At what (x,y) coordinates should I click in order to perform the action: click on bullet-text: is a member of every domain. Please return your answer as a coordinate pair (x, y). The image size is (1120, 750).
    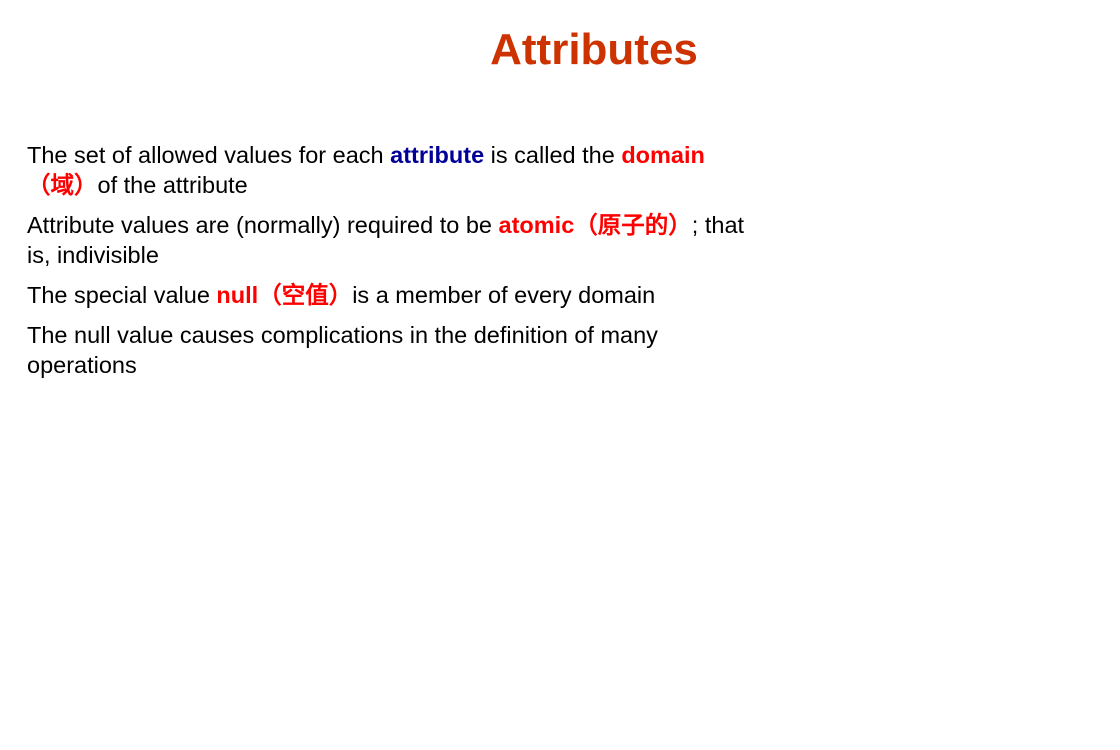
    Looking at the image, I should click on (504, 295).